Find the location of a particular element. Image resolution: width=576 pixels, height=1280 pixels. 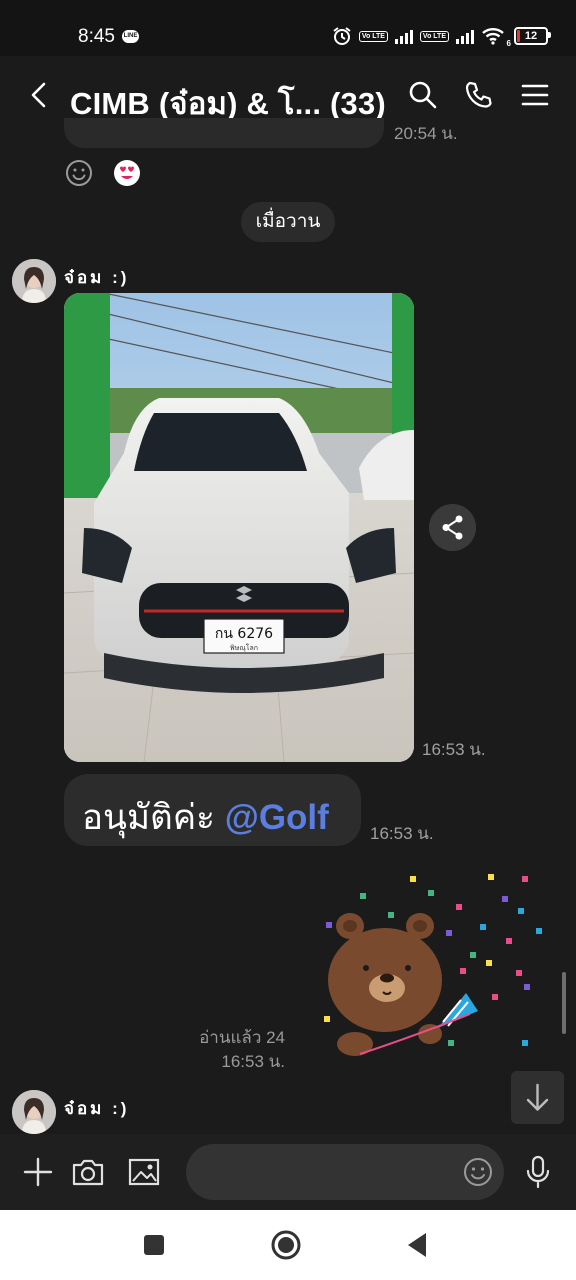

battery-icon: 12 is located at coordinates (532, 36).